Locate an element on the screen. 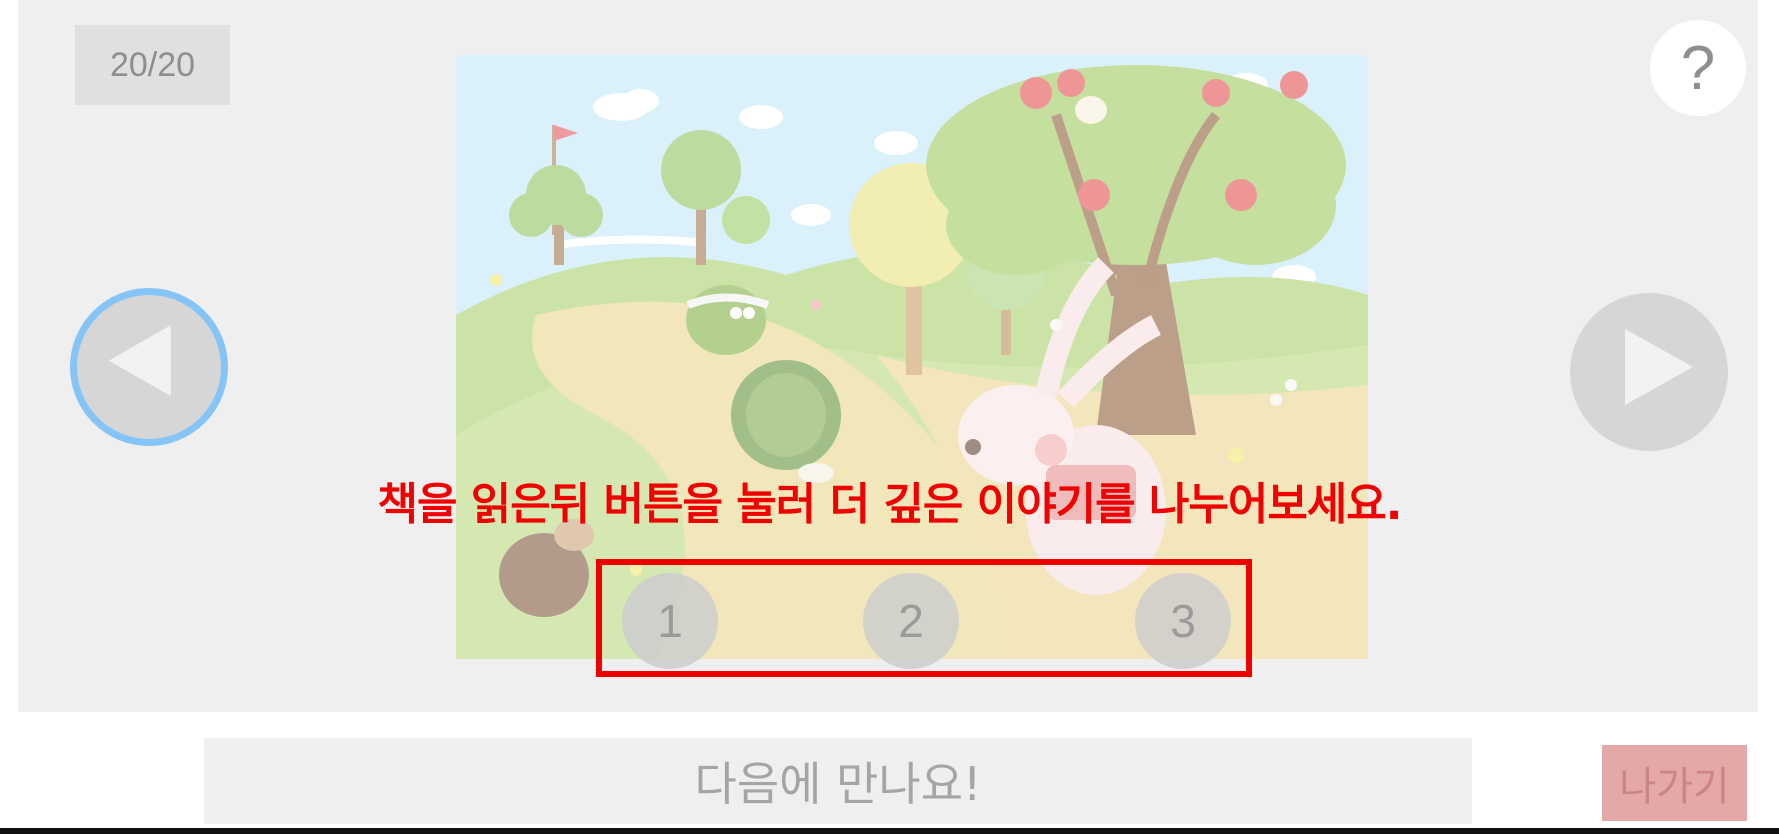 The width and height of the screenshot is (1779, 834). previous-page-button is located at coordinates (149, 367).